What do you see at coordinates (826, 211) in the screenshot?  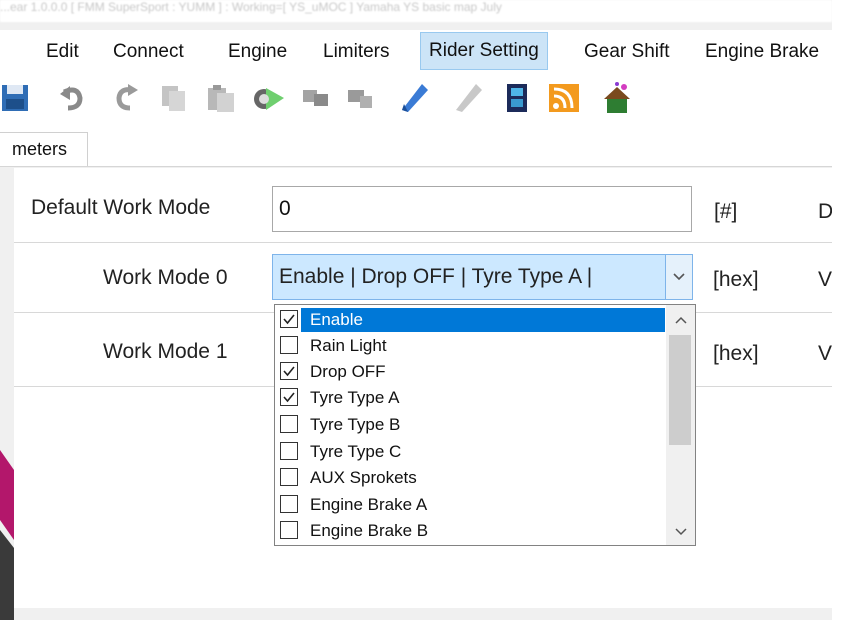 I see `default-work-mode-description: D` at bounding box center [826, 211].